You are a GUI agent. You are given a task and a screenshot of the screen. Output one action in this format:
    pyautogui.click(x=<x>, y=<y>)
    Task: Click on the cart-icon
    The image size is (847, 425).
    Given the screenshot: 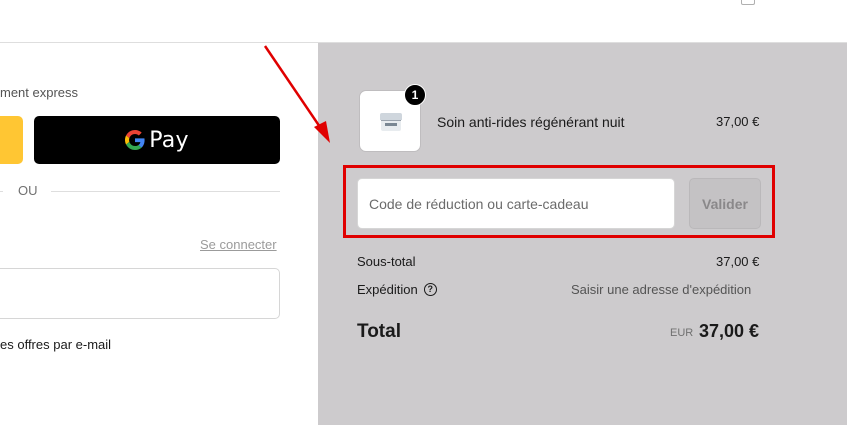 What is the action you would take?
    pyautogui.click(x=748, y=2)
    